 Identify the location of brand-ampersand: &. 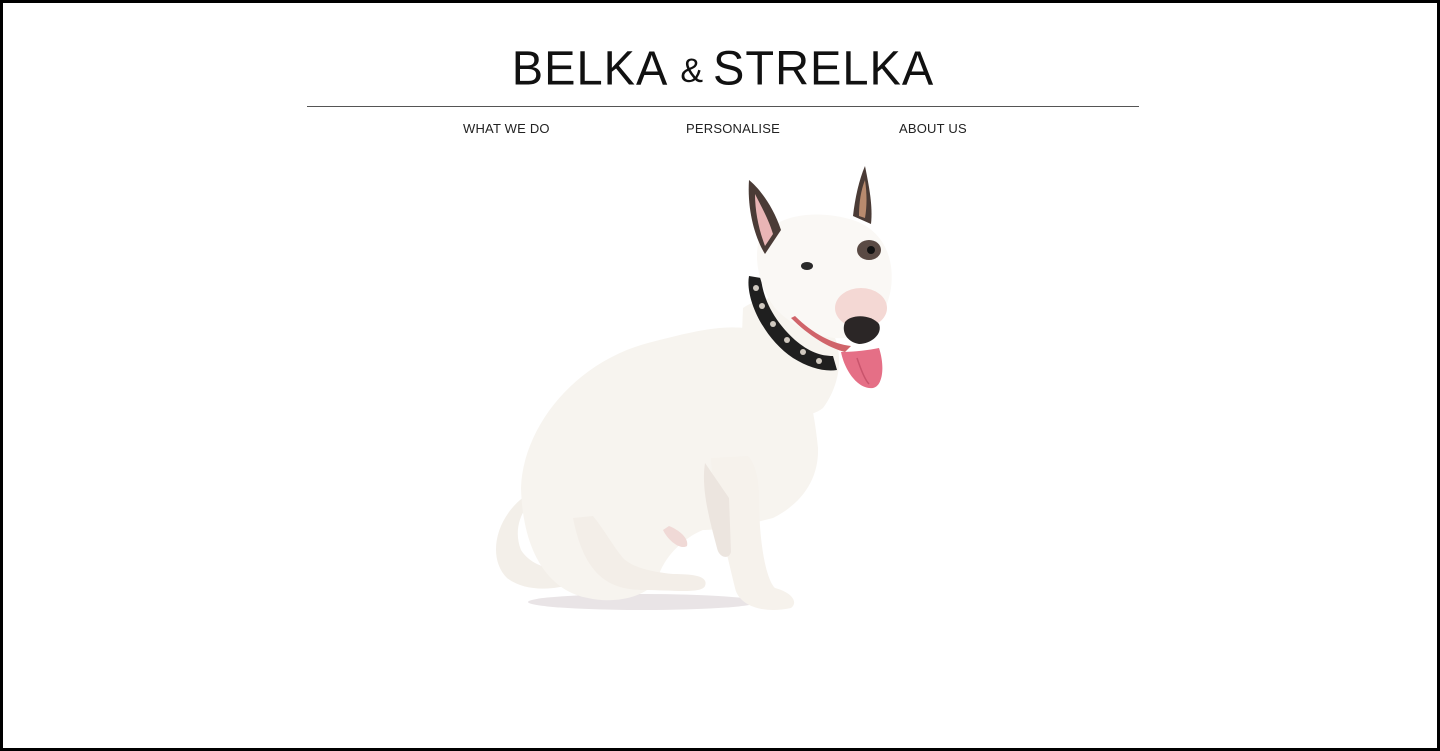
(692, 70).